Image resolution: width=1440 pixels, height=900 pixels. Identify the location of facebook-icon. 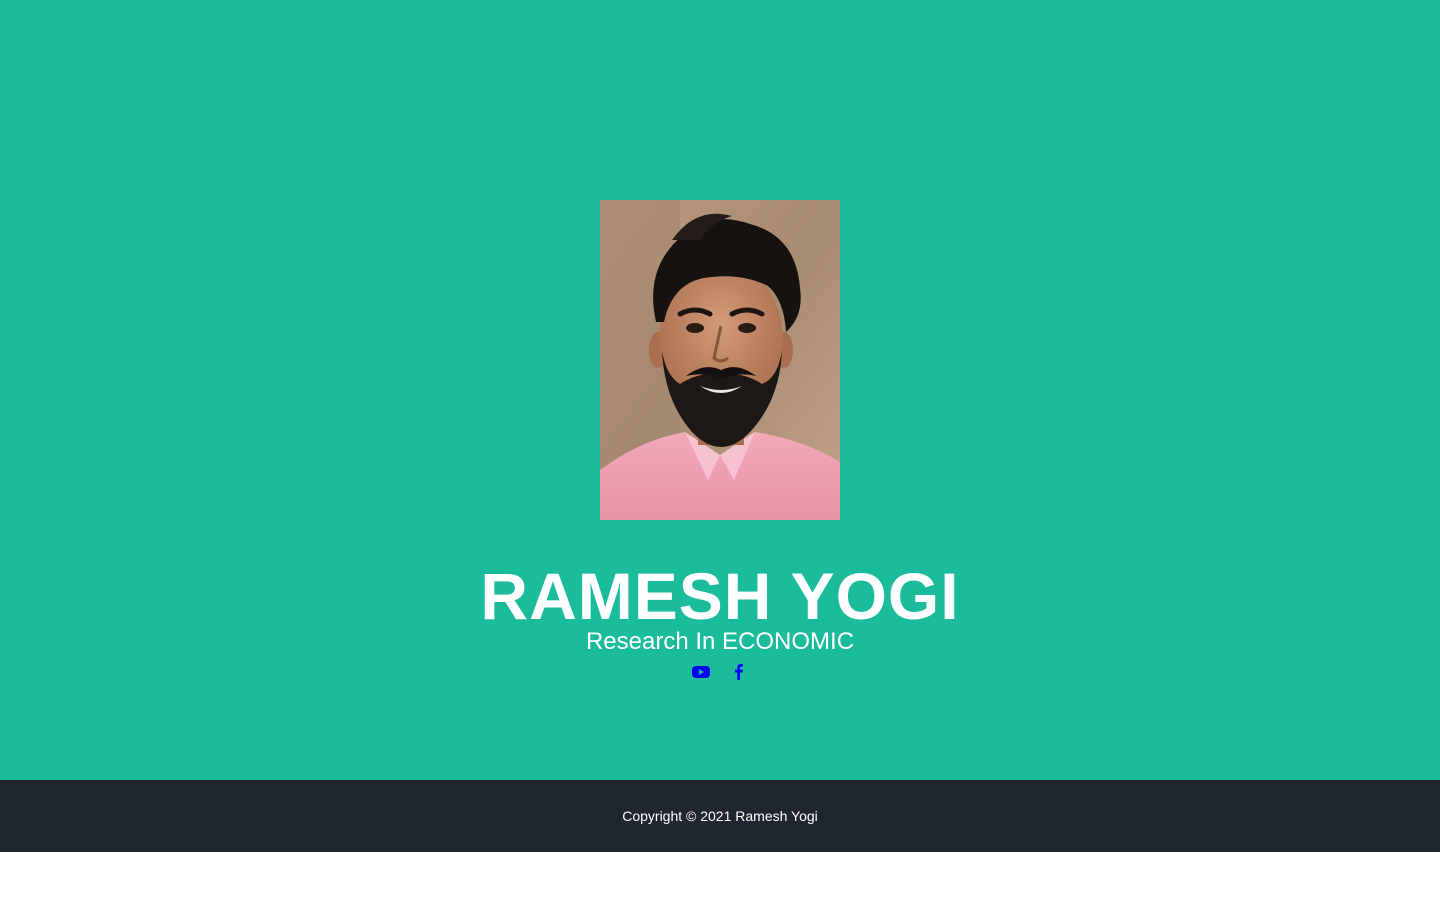
(739, 672).